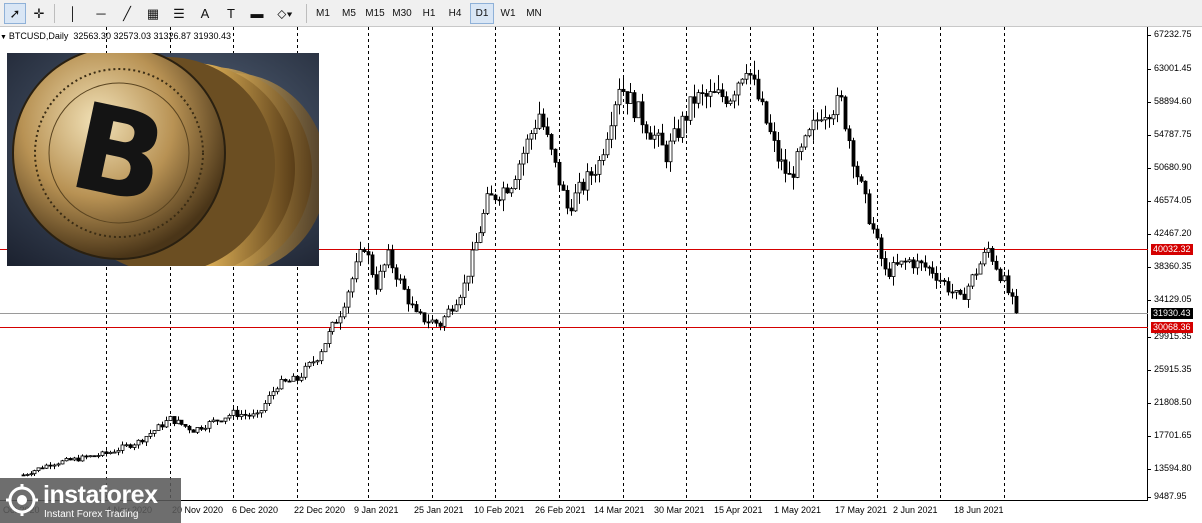 Image resolution: width=1202 pixels, height=523 pixels. Describe the element at coordinates (39, 13) in the screenshot. I see `crosshair-icon: ✛` at that location.